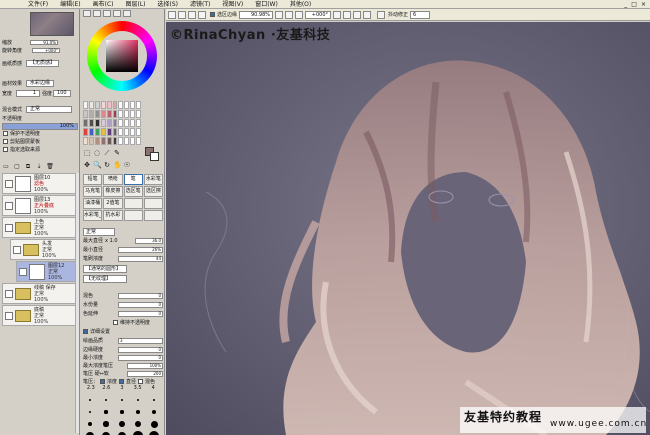 This screenshot has height=435, width=650. What do you see at coordinates (107, 153) in the screenshot?
I see `magic-wand-icon: ⟋` at bounding box center [107, 153].